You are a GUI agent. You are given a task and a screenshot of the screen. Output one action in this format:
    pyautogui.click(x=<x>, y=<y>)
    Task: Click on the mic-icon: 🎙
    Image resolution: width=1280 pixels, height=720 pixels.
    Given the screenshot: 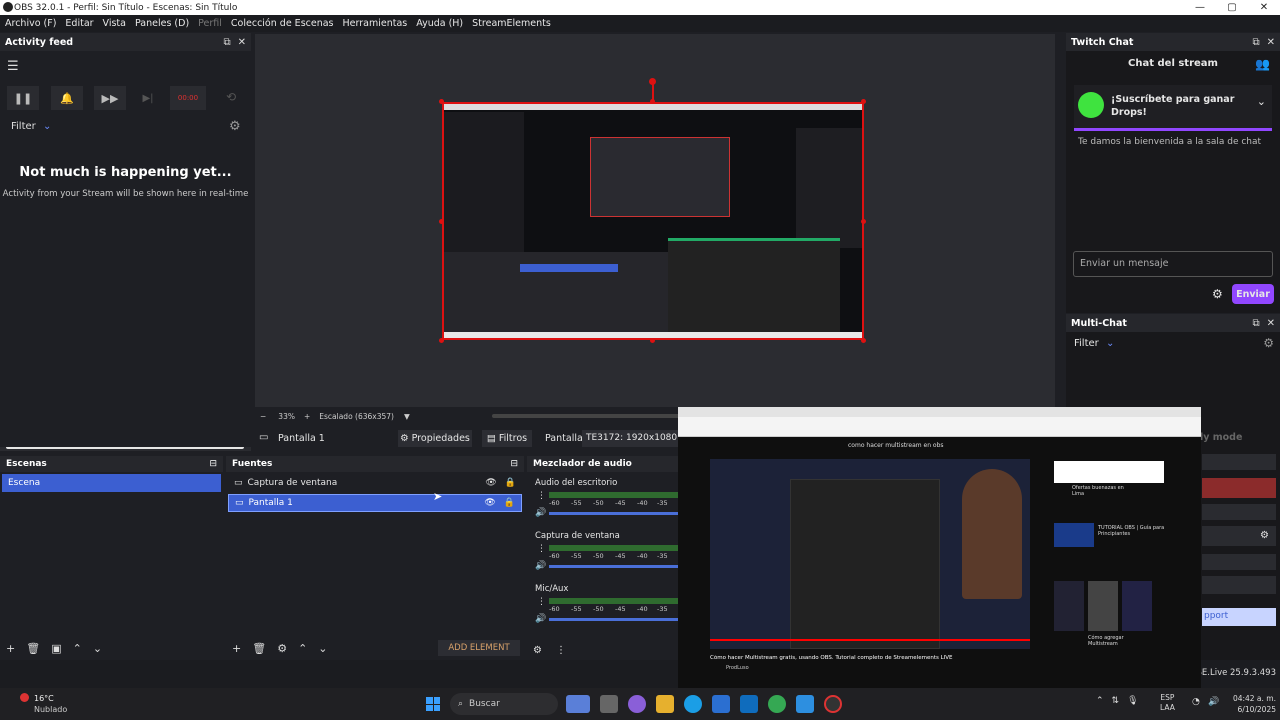 What is the action you would take?
    pyautogui.click(x=1132, y=701)
    